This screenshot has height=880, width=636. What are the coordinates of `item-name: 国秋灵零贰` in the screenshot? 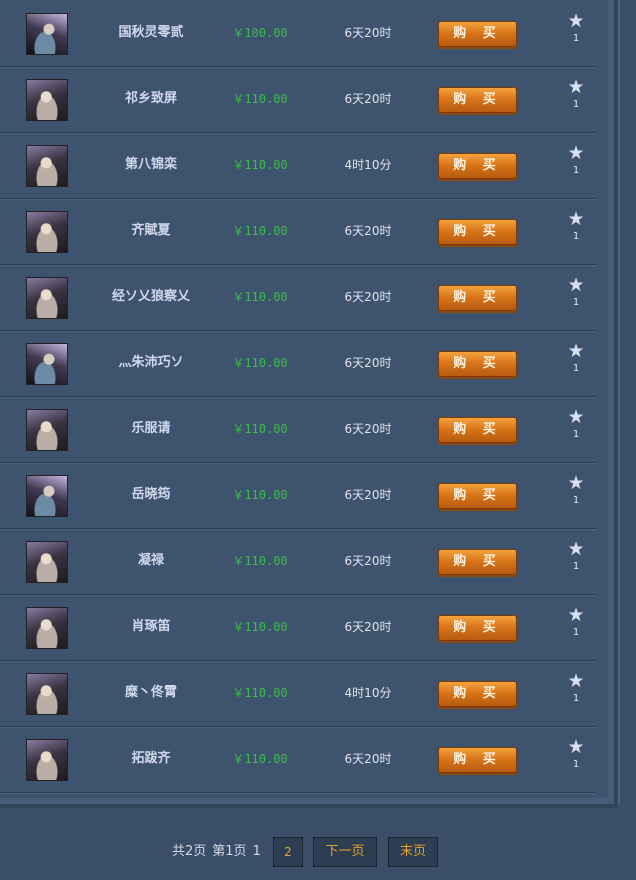 It's located at (151, 32).